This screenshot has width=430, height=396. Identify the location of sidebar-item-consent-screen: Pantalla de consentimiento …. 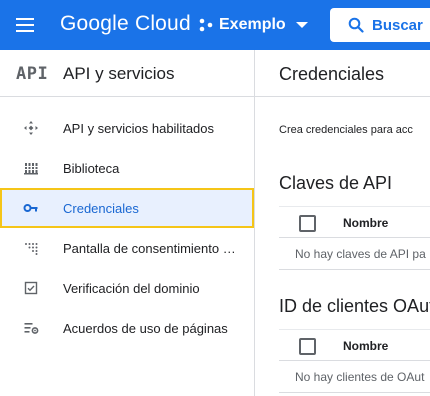
(127, 248).